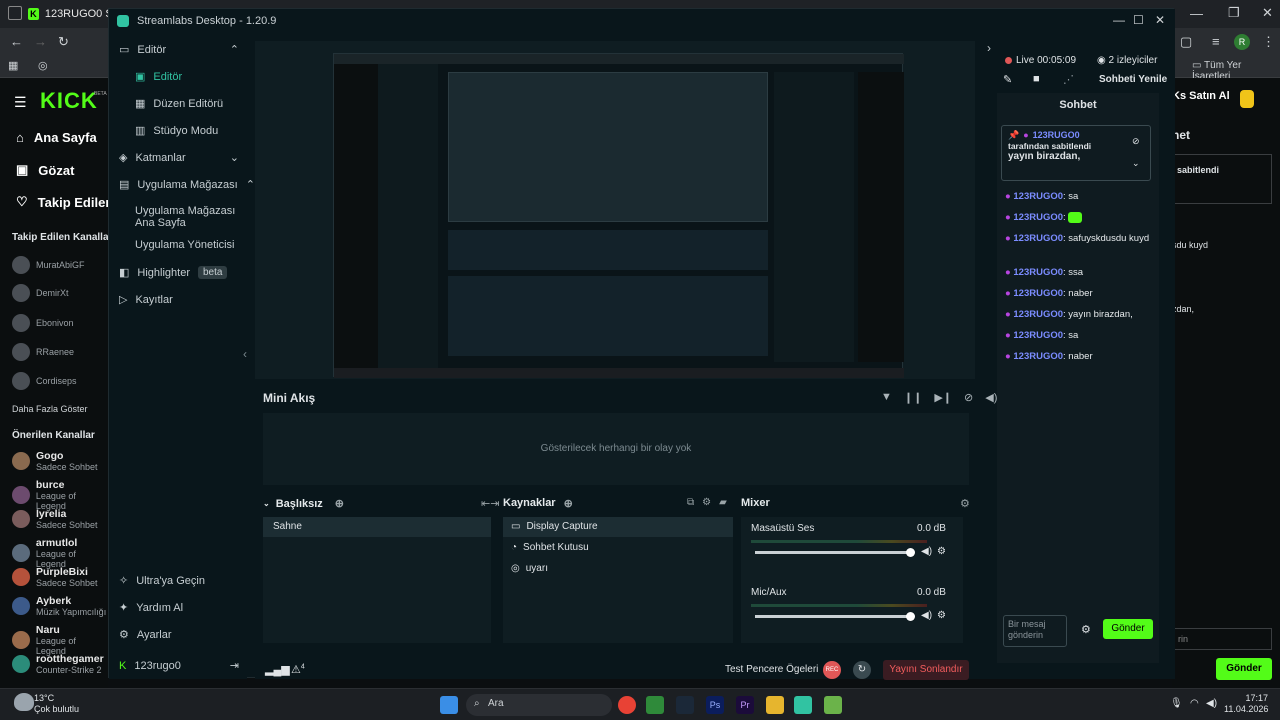 This screenshot has width=1280, height=720. I want to click on recommended-channel: Ayberk Müzik Yapımcılığı, so click(59, 606).